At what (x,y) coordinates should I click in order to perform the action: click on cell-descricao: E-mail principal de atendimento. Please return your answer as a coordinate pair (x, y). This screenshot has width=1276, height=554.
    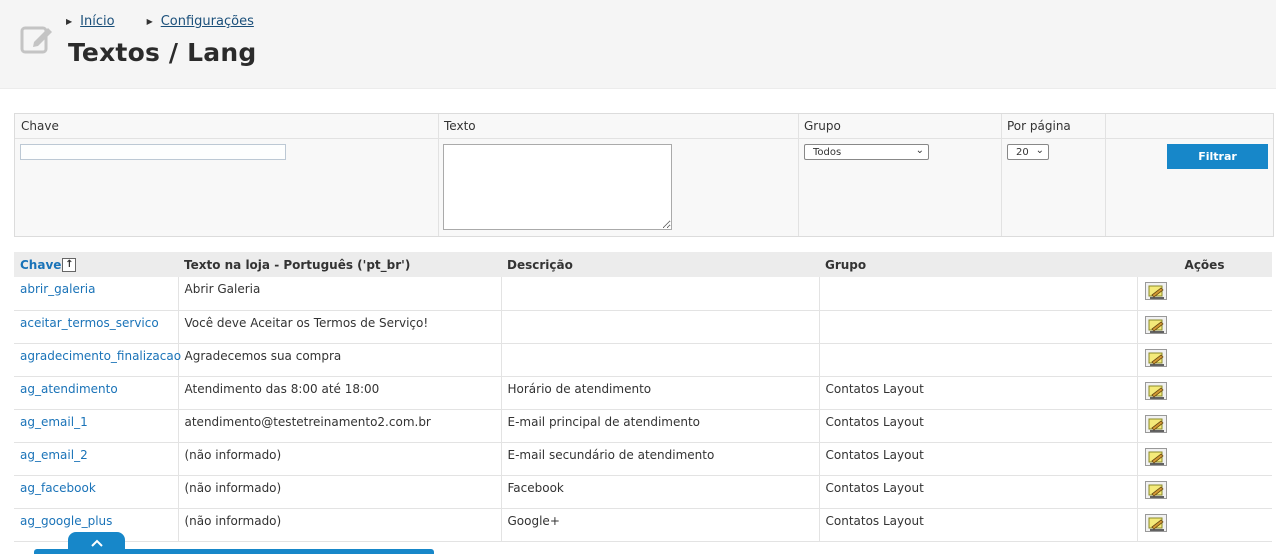
    Looking at the image, I should click on (660, 426).